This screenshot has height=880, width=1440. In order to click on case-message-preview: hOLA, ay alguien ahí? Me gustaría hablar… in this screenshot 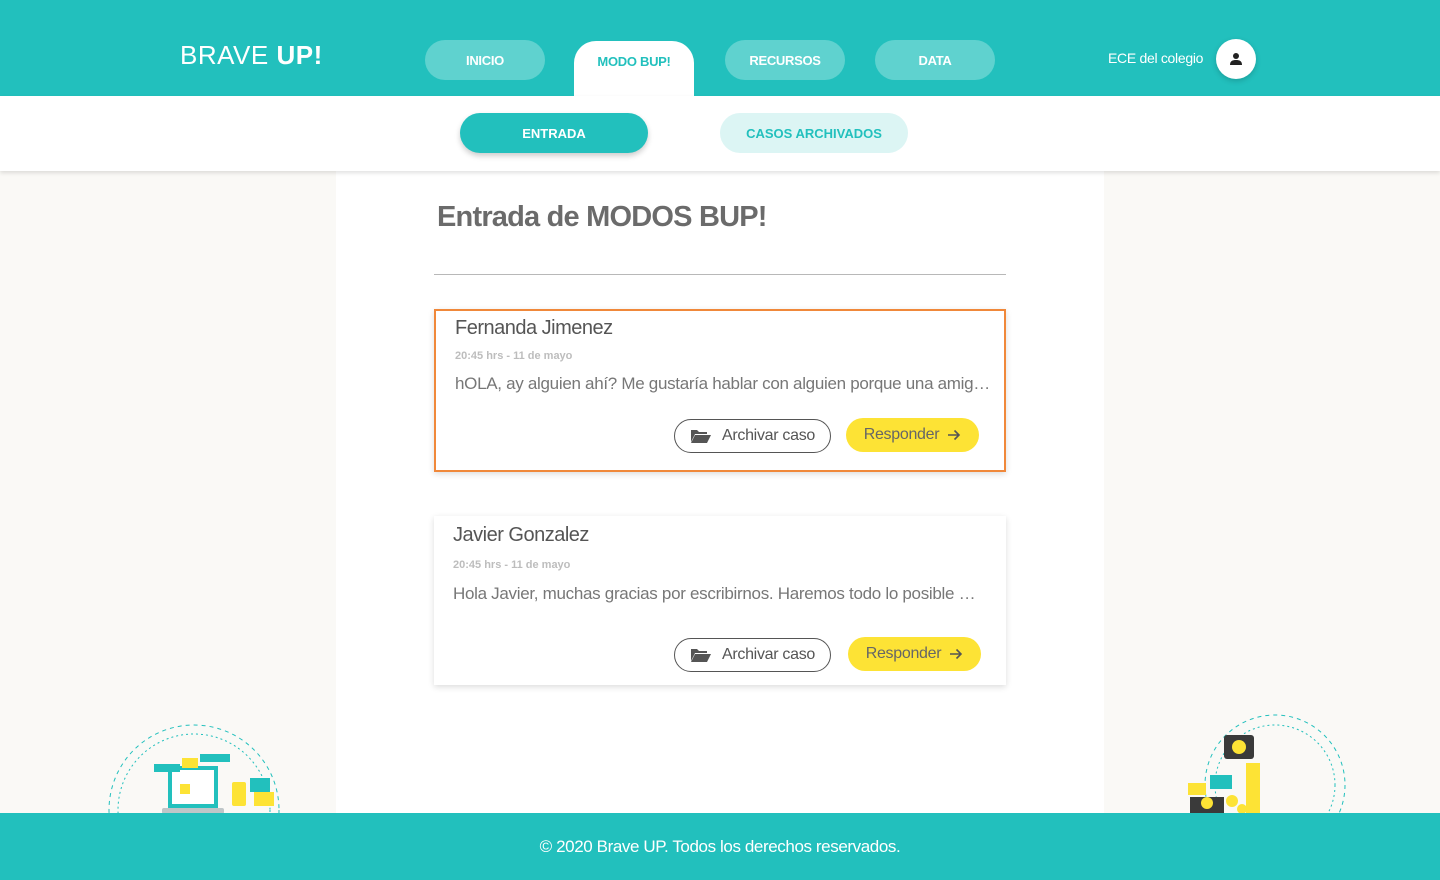, I will do `click(723, 383)`.